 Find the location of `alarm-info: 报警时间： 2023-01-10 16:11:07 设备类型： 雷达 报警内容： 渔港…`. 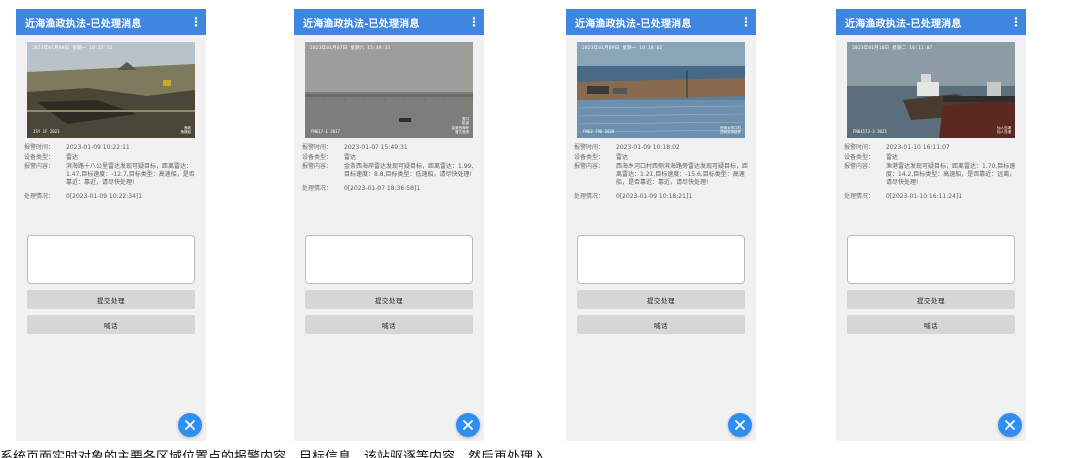

alarm-info: 报警时间： 2023-01-10 16:11:07 设备类型： 雷达 报警内容： 渔港… is located at coordinates (935, 172).